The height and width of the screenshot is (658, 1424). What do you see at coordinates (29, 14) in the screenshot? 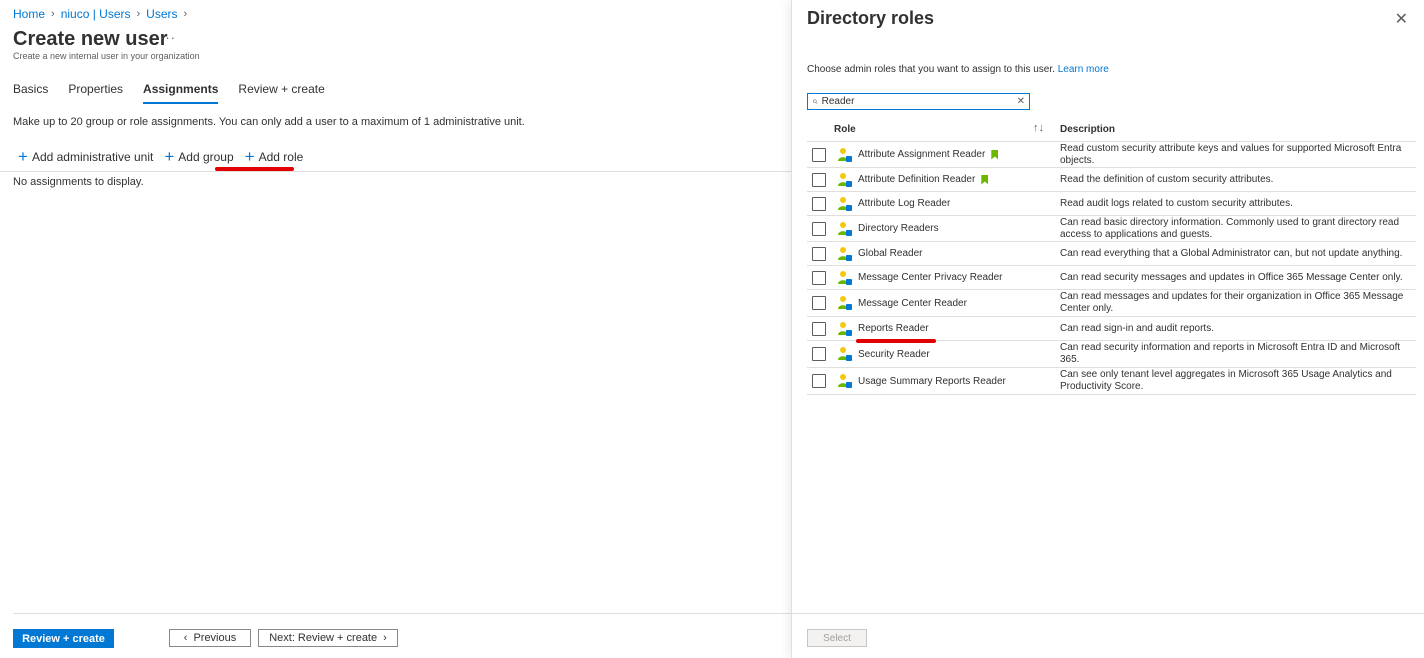
I see `breadcrumb-home: Home` at bounding box center [29, 14].